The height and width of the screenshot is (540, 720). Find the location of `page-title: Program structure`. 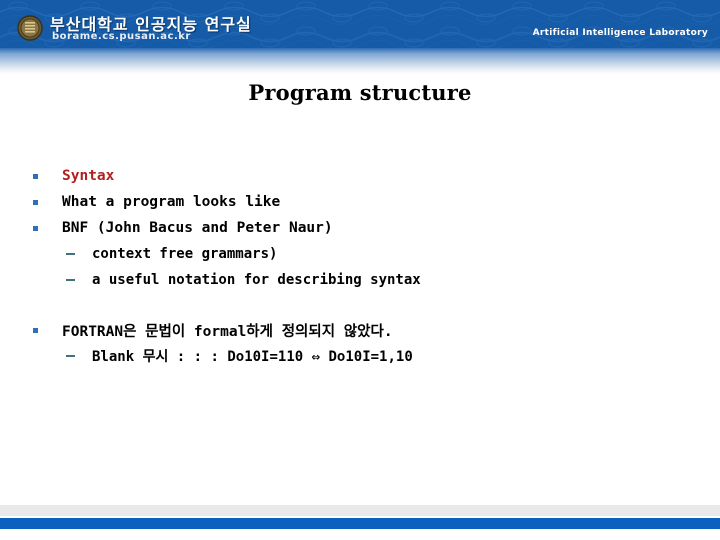

page-title: Program structure is located at coordinates (360, 92).